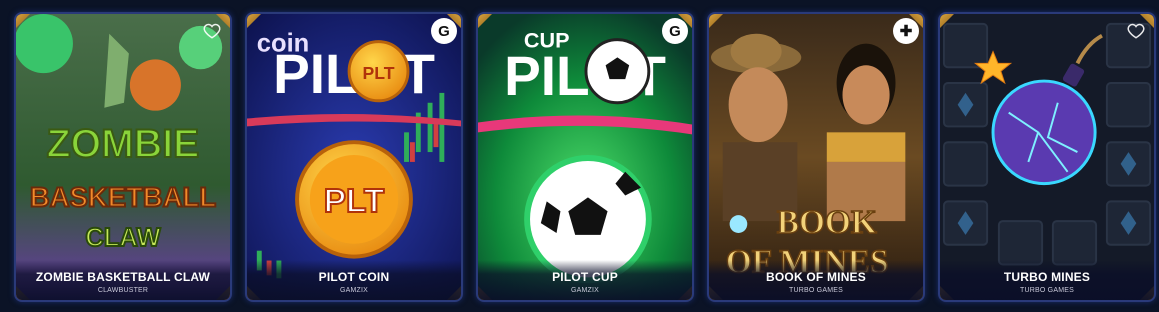 The width and height of the screenshot is (1159, 312). I want to click on game-title: BOOK OF MINES, so click(816, 277).